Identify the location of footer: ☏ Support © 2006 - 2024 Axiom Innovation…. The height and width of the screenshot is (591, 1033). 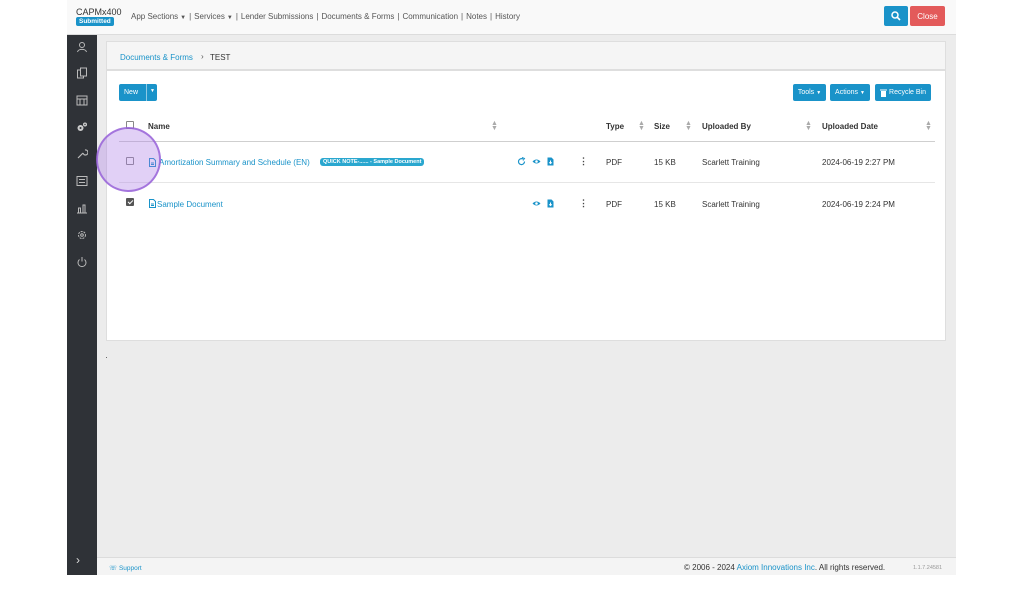
(526, 566).